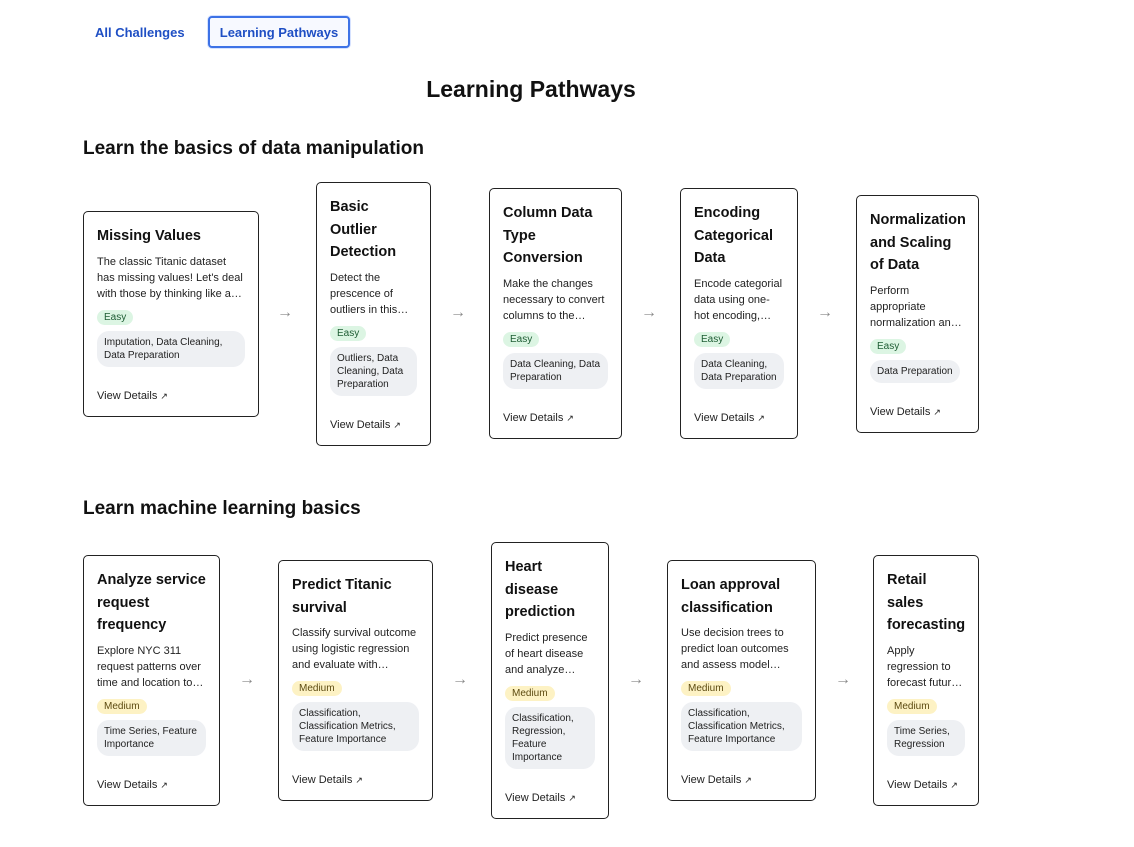 This screenshot has height=847, width=1134. I want to click on card-title: Normalization and Scaling of Data, so click(918, 242).